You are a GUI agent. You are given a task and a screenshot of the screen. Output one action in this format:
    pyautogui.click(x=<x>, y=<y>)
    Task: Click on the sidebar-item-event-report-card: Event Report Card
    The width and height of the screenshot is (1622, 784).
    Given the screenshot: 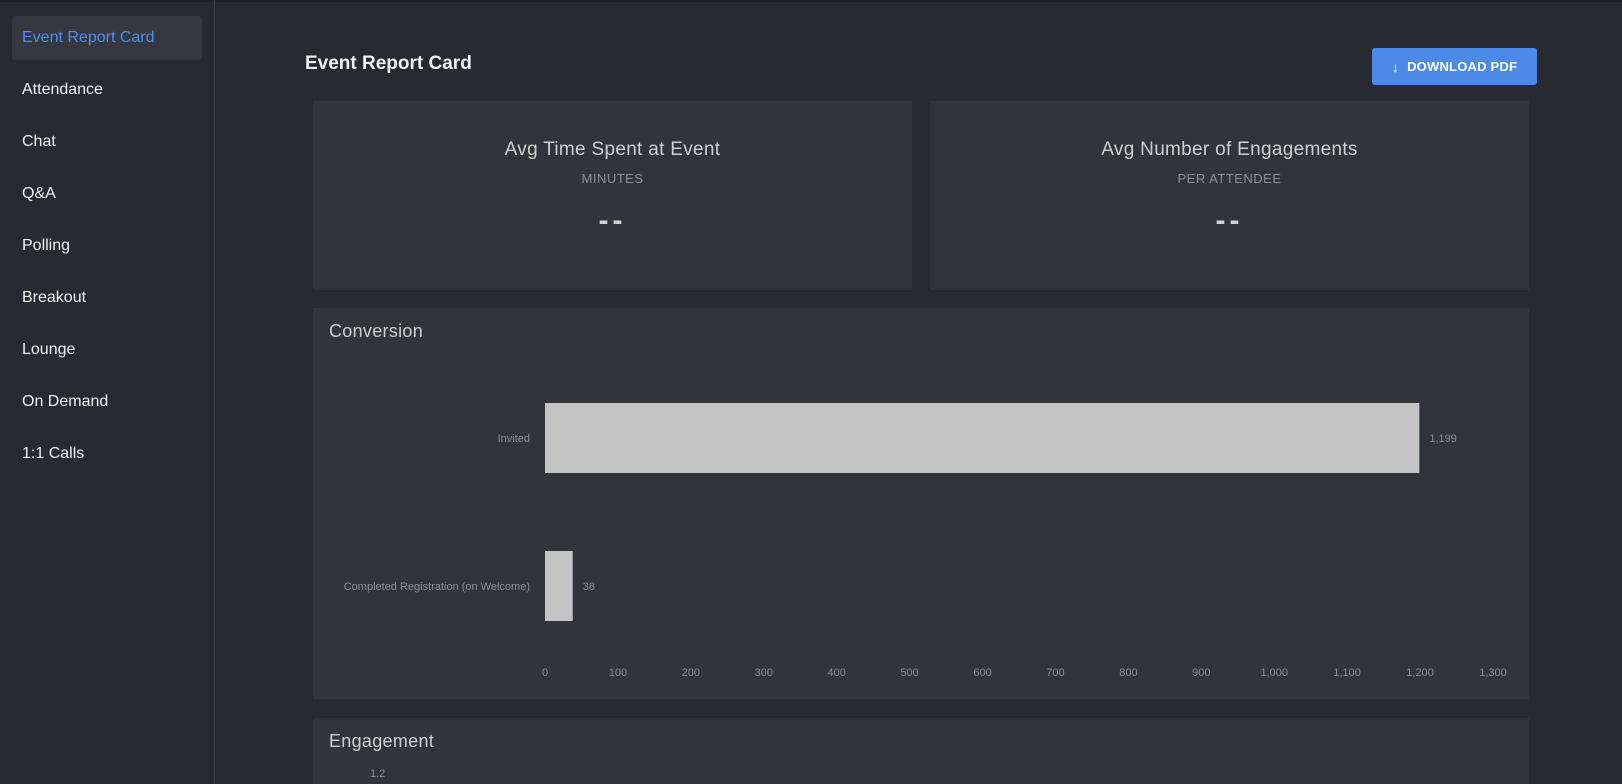 What is the action you would take?
    pyautogui.click(x=107, y=38)
    